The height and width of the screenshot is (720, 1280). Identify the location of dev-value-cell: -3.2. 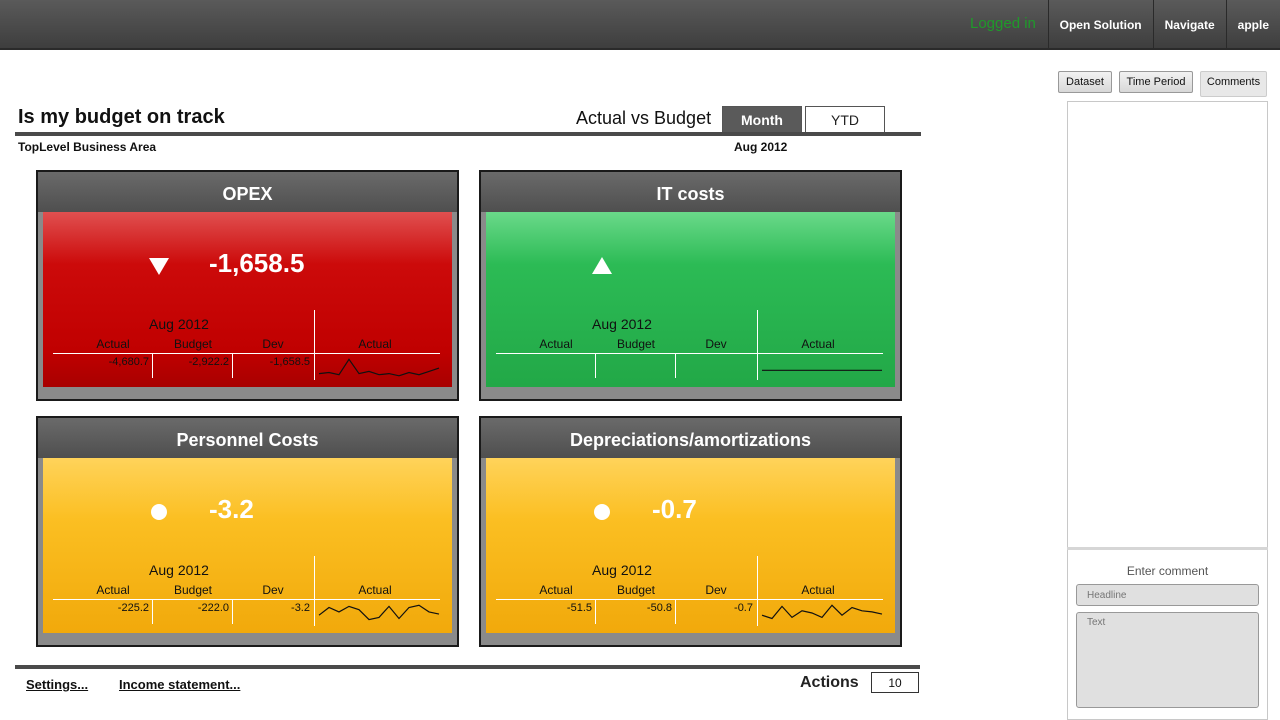
(300, 608).